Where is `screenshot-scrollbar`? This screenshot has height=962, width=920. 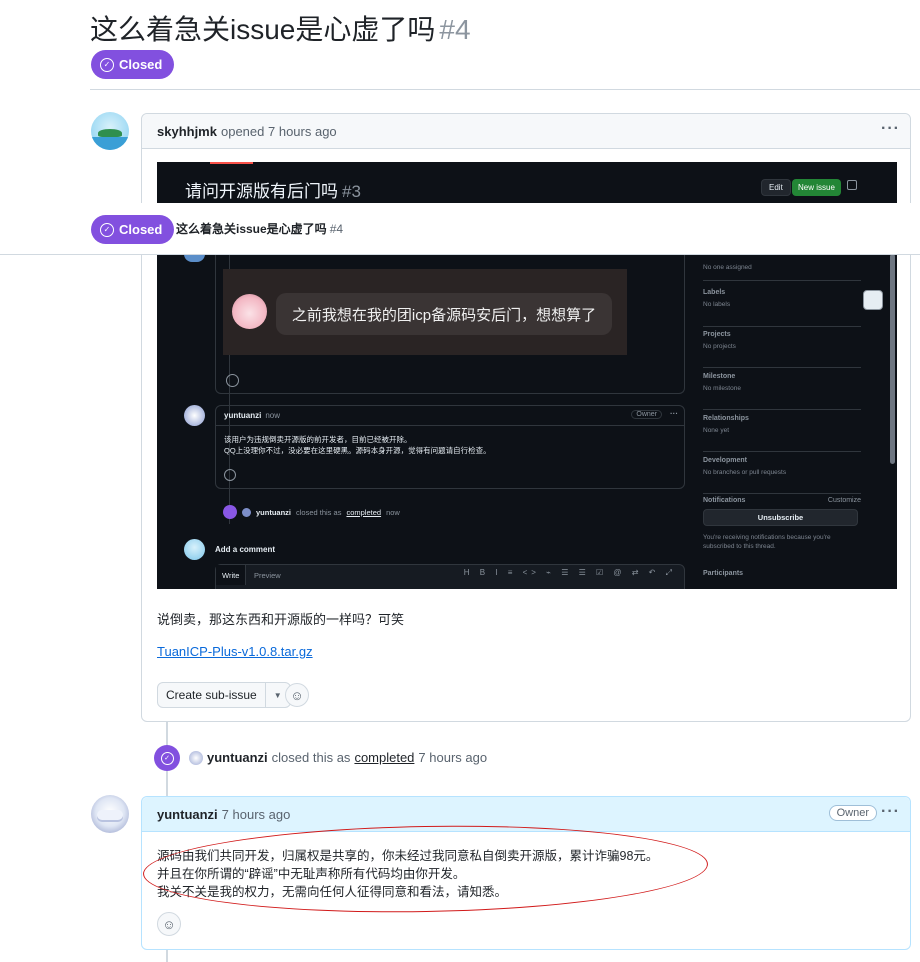
screenshot-scrollbar is located at coordinates (892, 359).